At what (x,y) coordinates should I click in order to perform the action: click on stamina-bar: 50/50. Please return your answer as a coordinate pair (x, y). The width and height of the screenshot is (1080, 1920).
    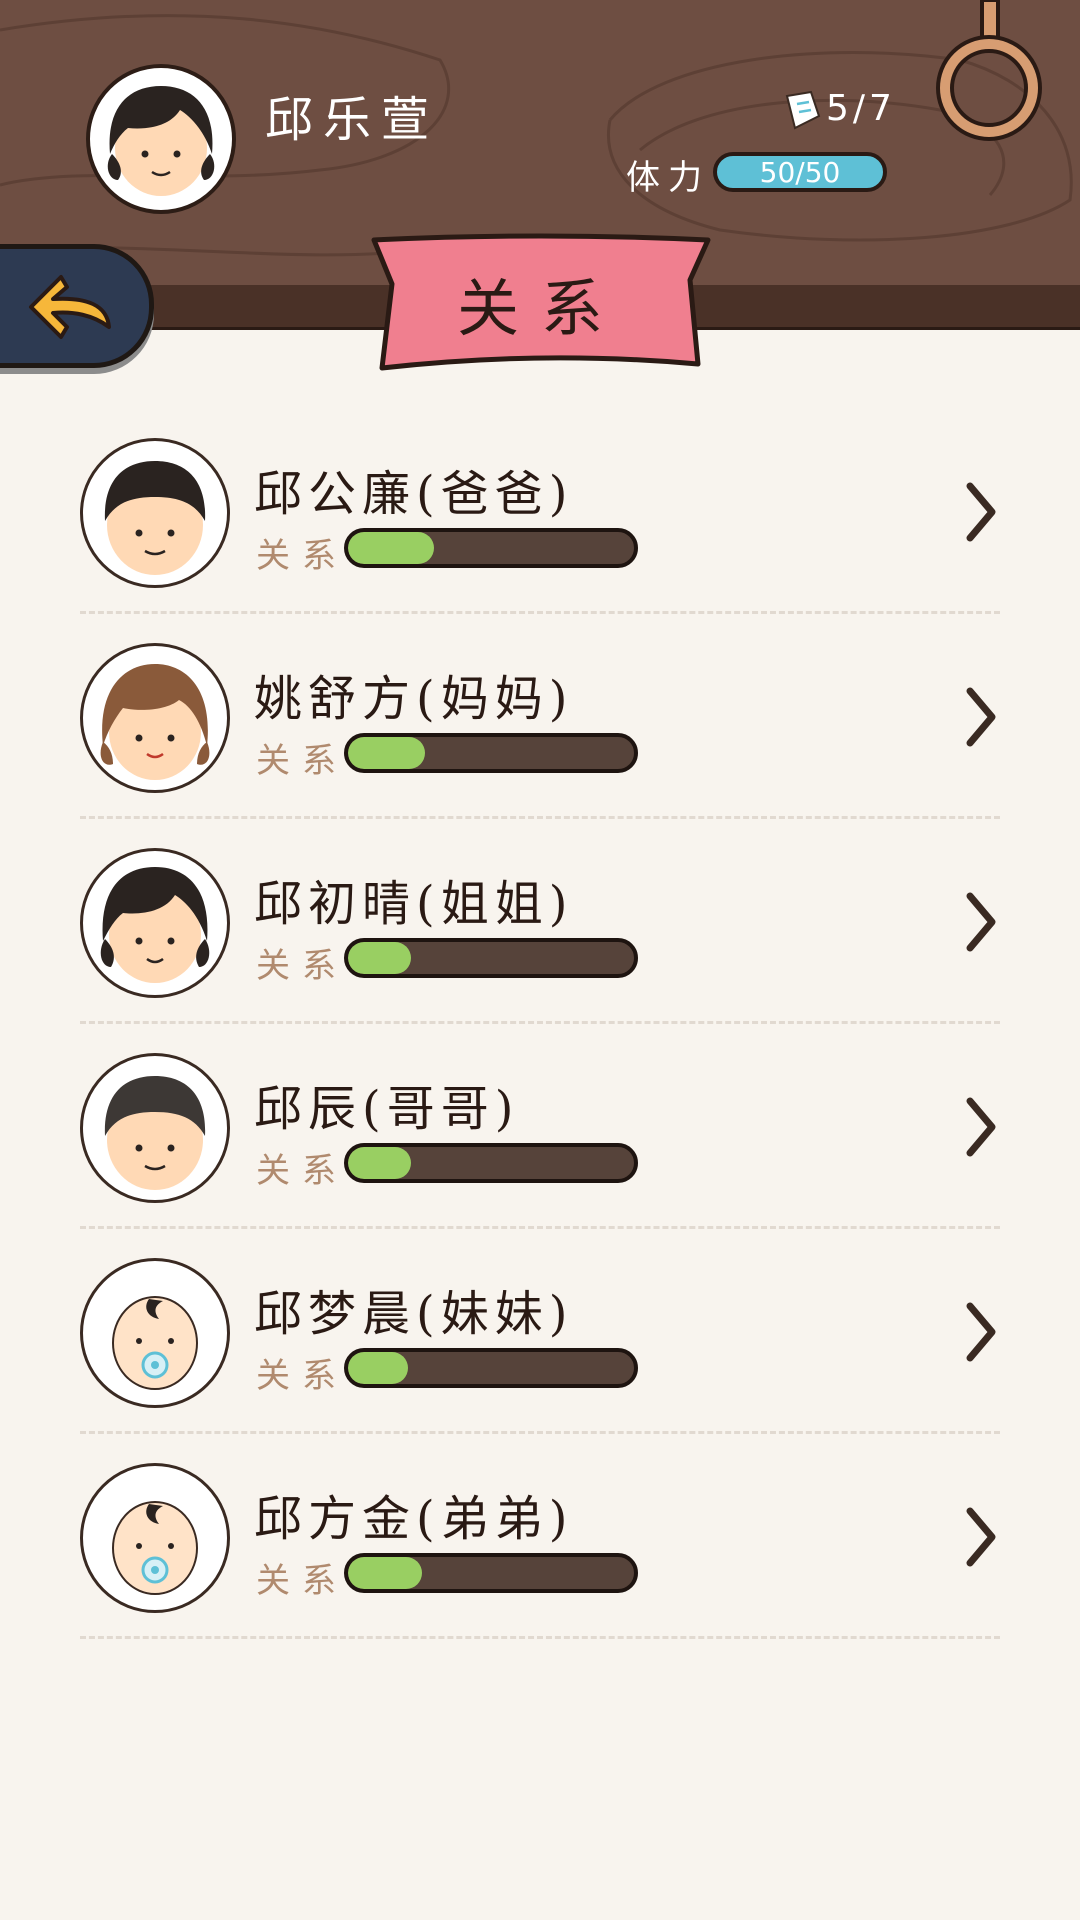
    Looking at the image, I should click on (800, 172).